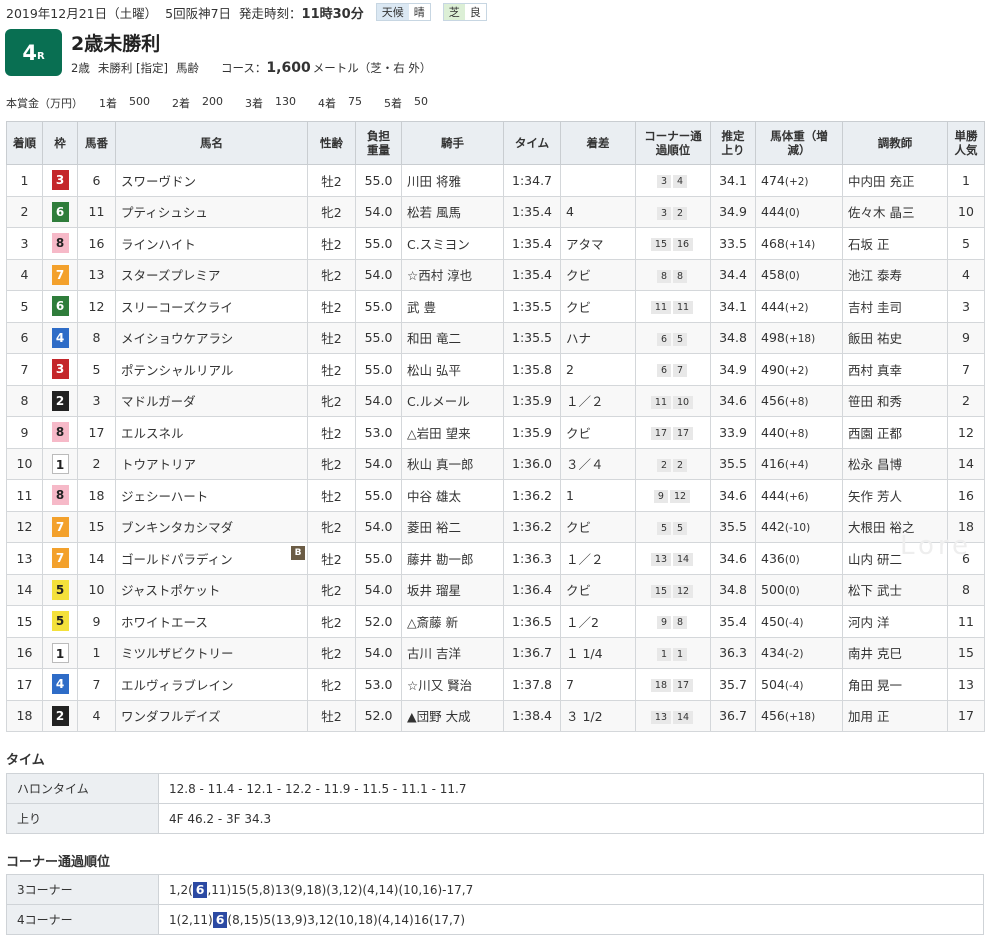 Image resolution: width=990 pixels, height=943 pixels. Describe the element at coordinates (464, 12) in the screenshot. I see `track-box: 芝 良` at that location.